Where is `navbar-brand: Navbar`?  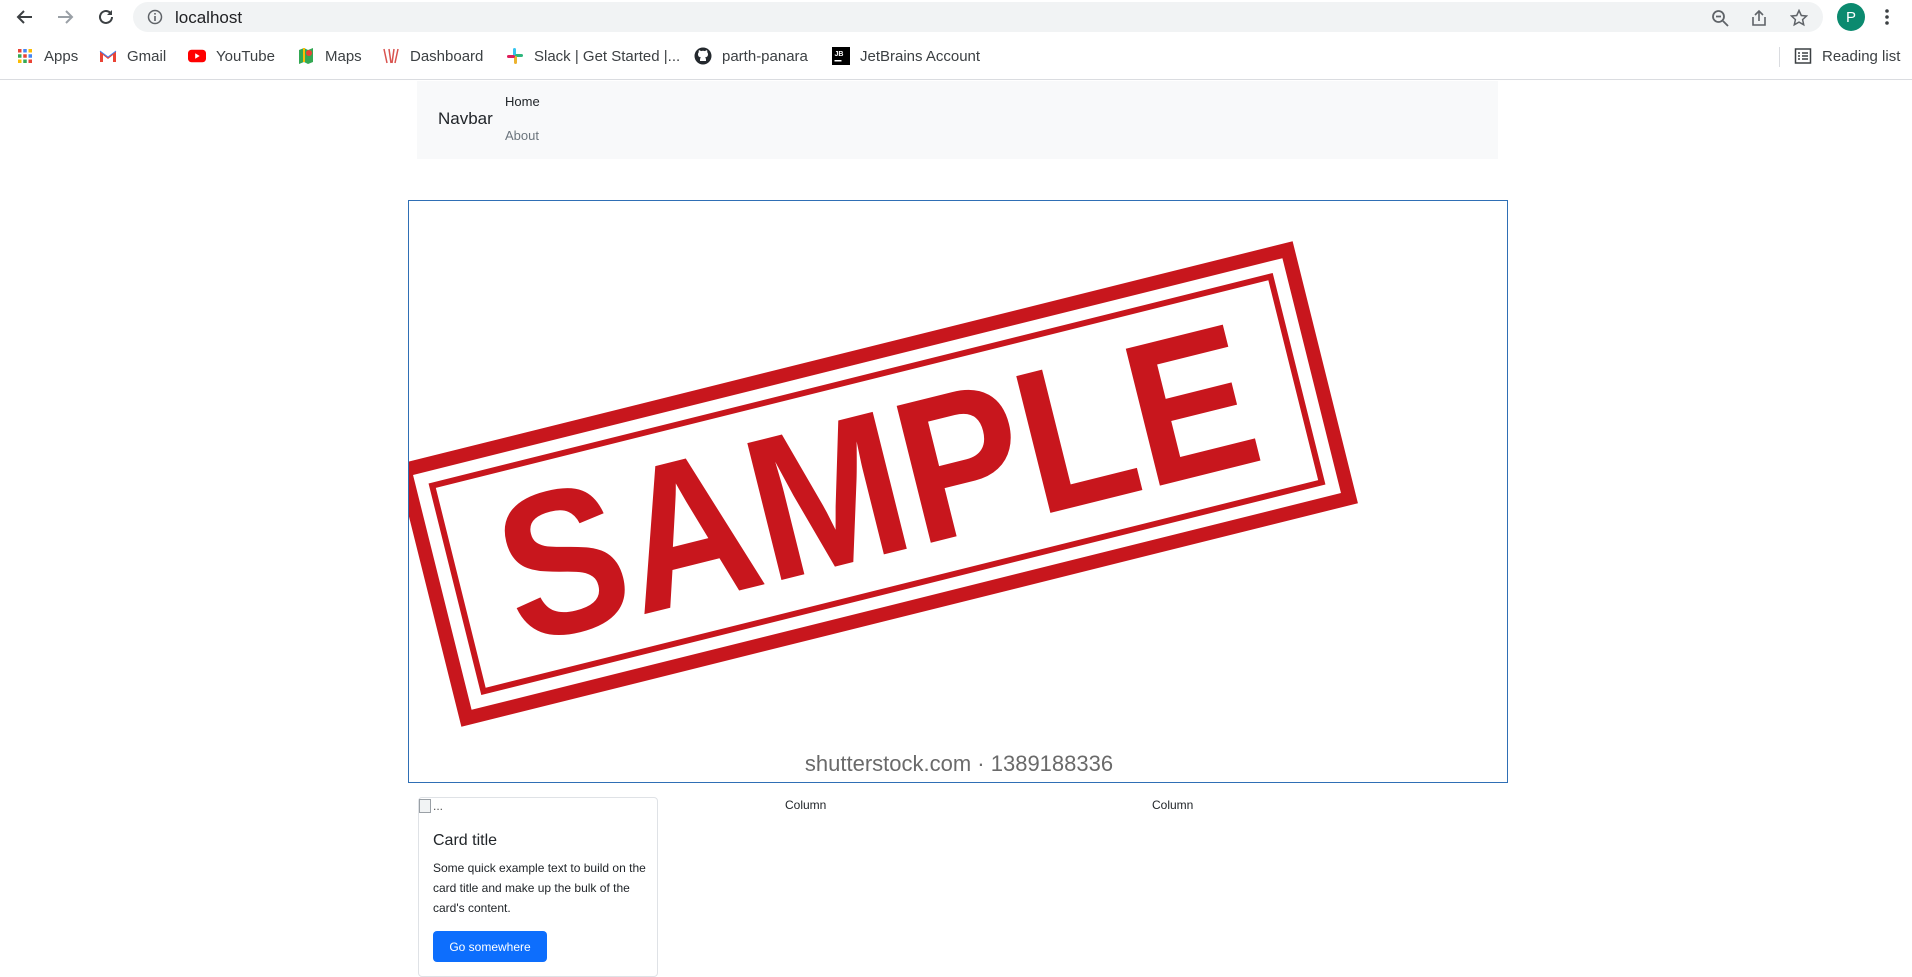 navbar-brand: Navbar is located at coordinates (465, 119).